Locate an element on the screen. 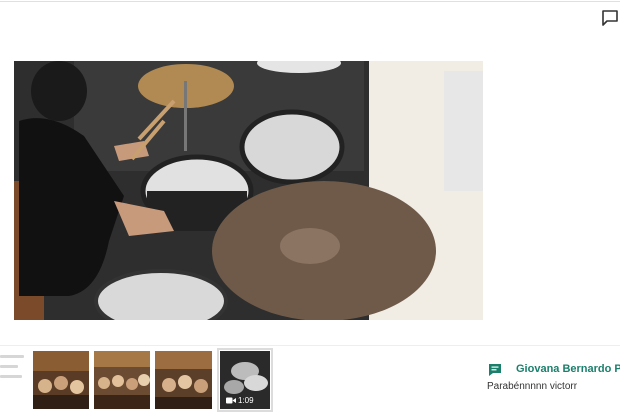  video-camera-icon is located at coordinates (231, 400).